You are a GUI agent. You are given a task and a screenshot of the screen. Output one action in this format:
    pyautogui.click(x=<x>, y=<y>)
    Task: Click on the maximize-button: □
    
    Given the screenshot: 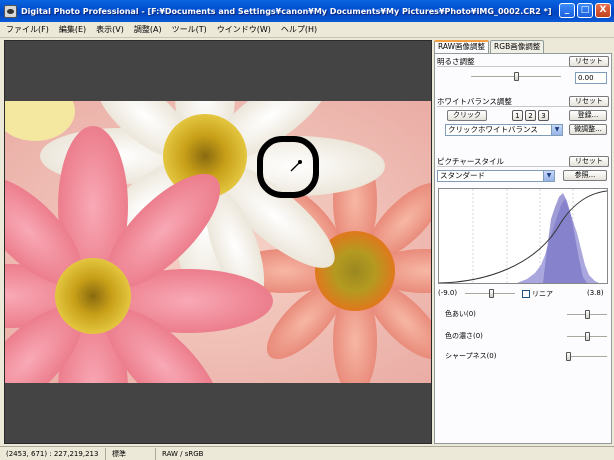 What is the action you would take?
    pyautogui.click(x=585, y=10)
    